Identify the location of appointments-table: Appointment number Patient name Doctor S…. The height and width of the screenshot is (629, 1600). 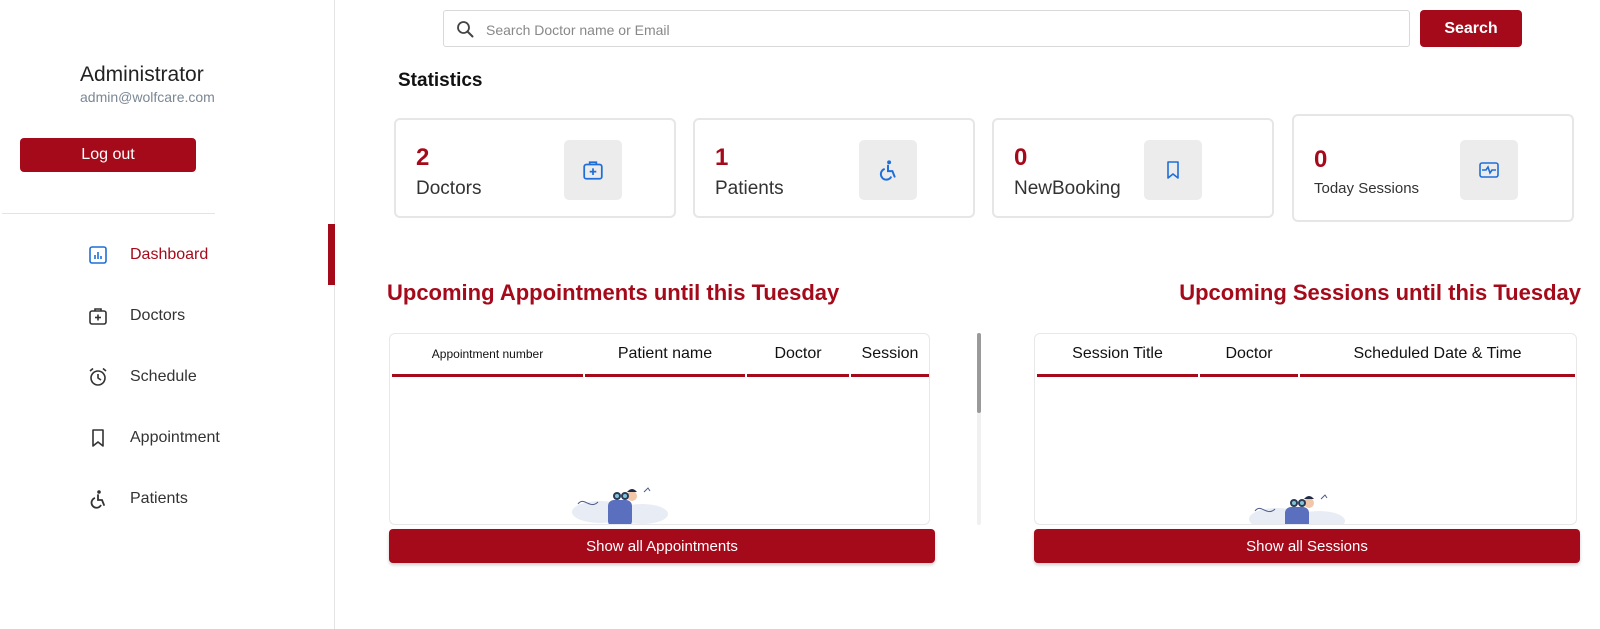
(659, 429).